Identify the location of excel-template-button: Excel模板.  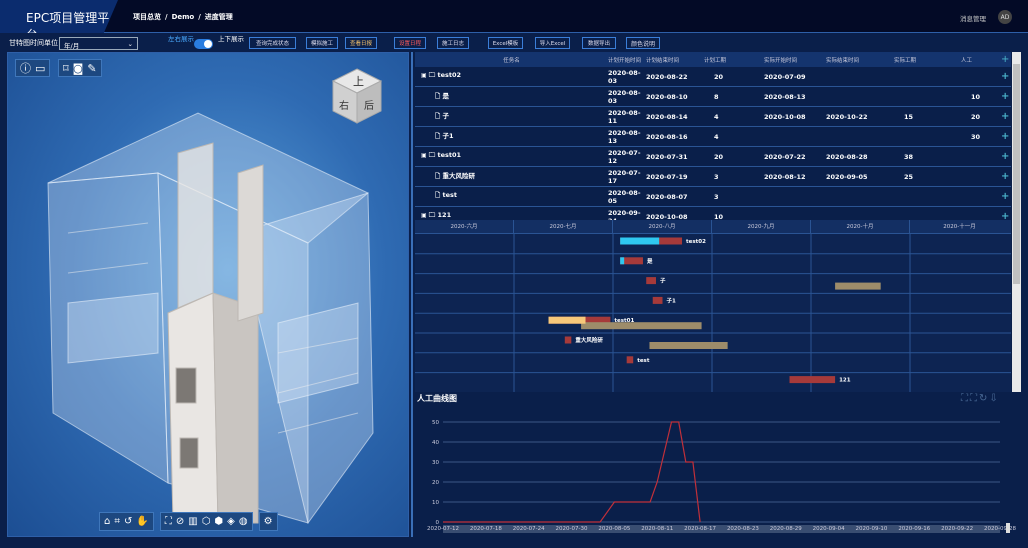
(505, 43).